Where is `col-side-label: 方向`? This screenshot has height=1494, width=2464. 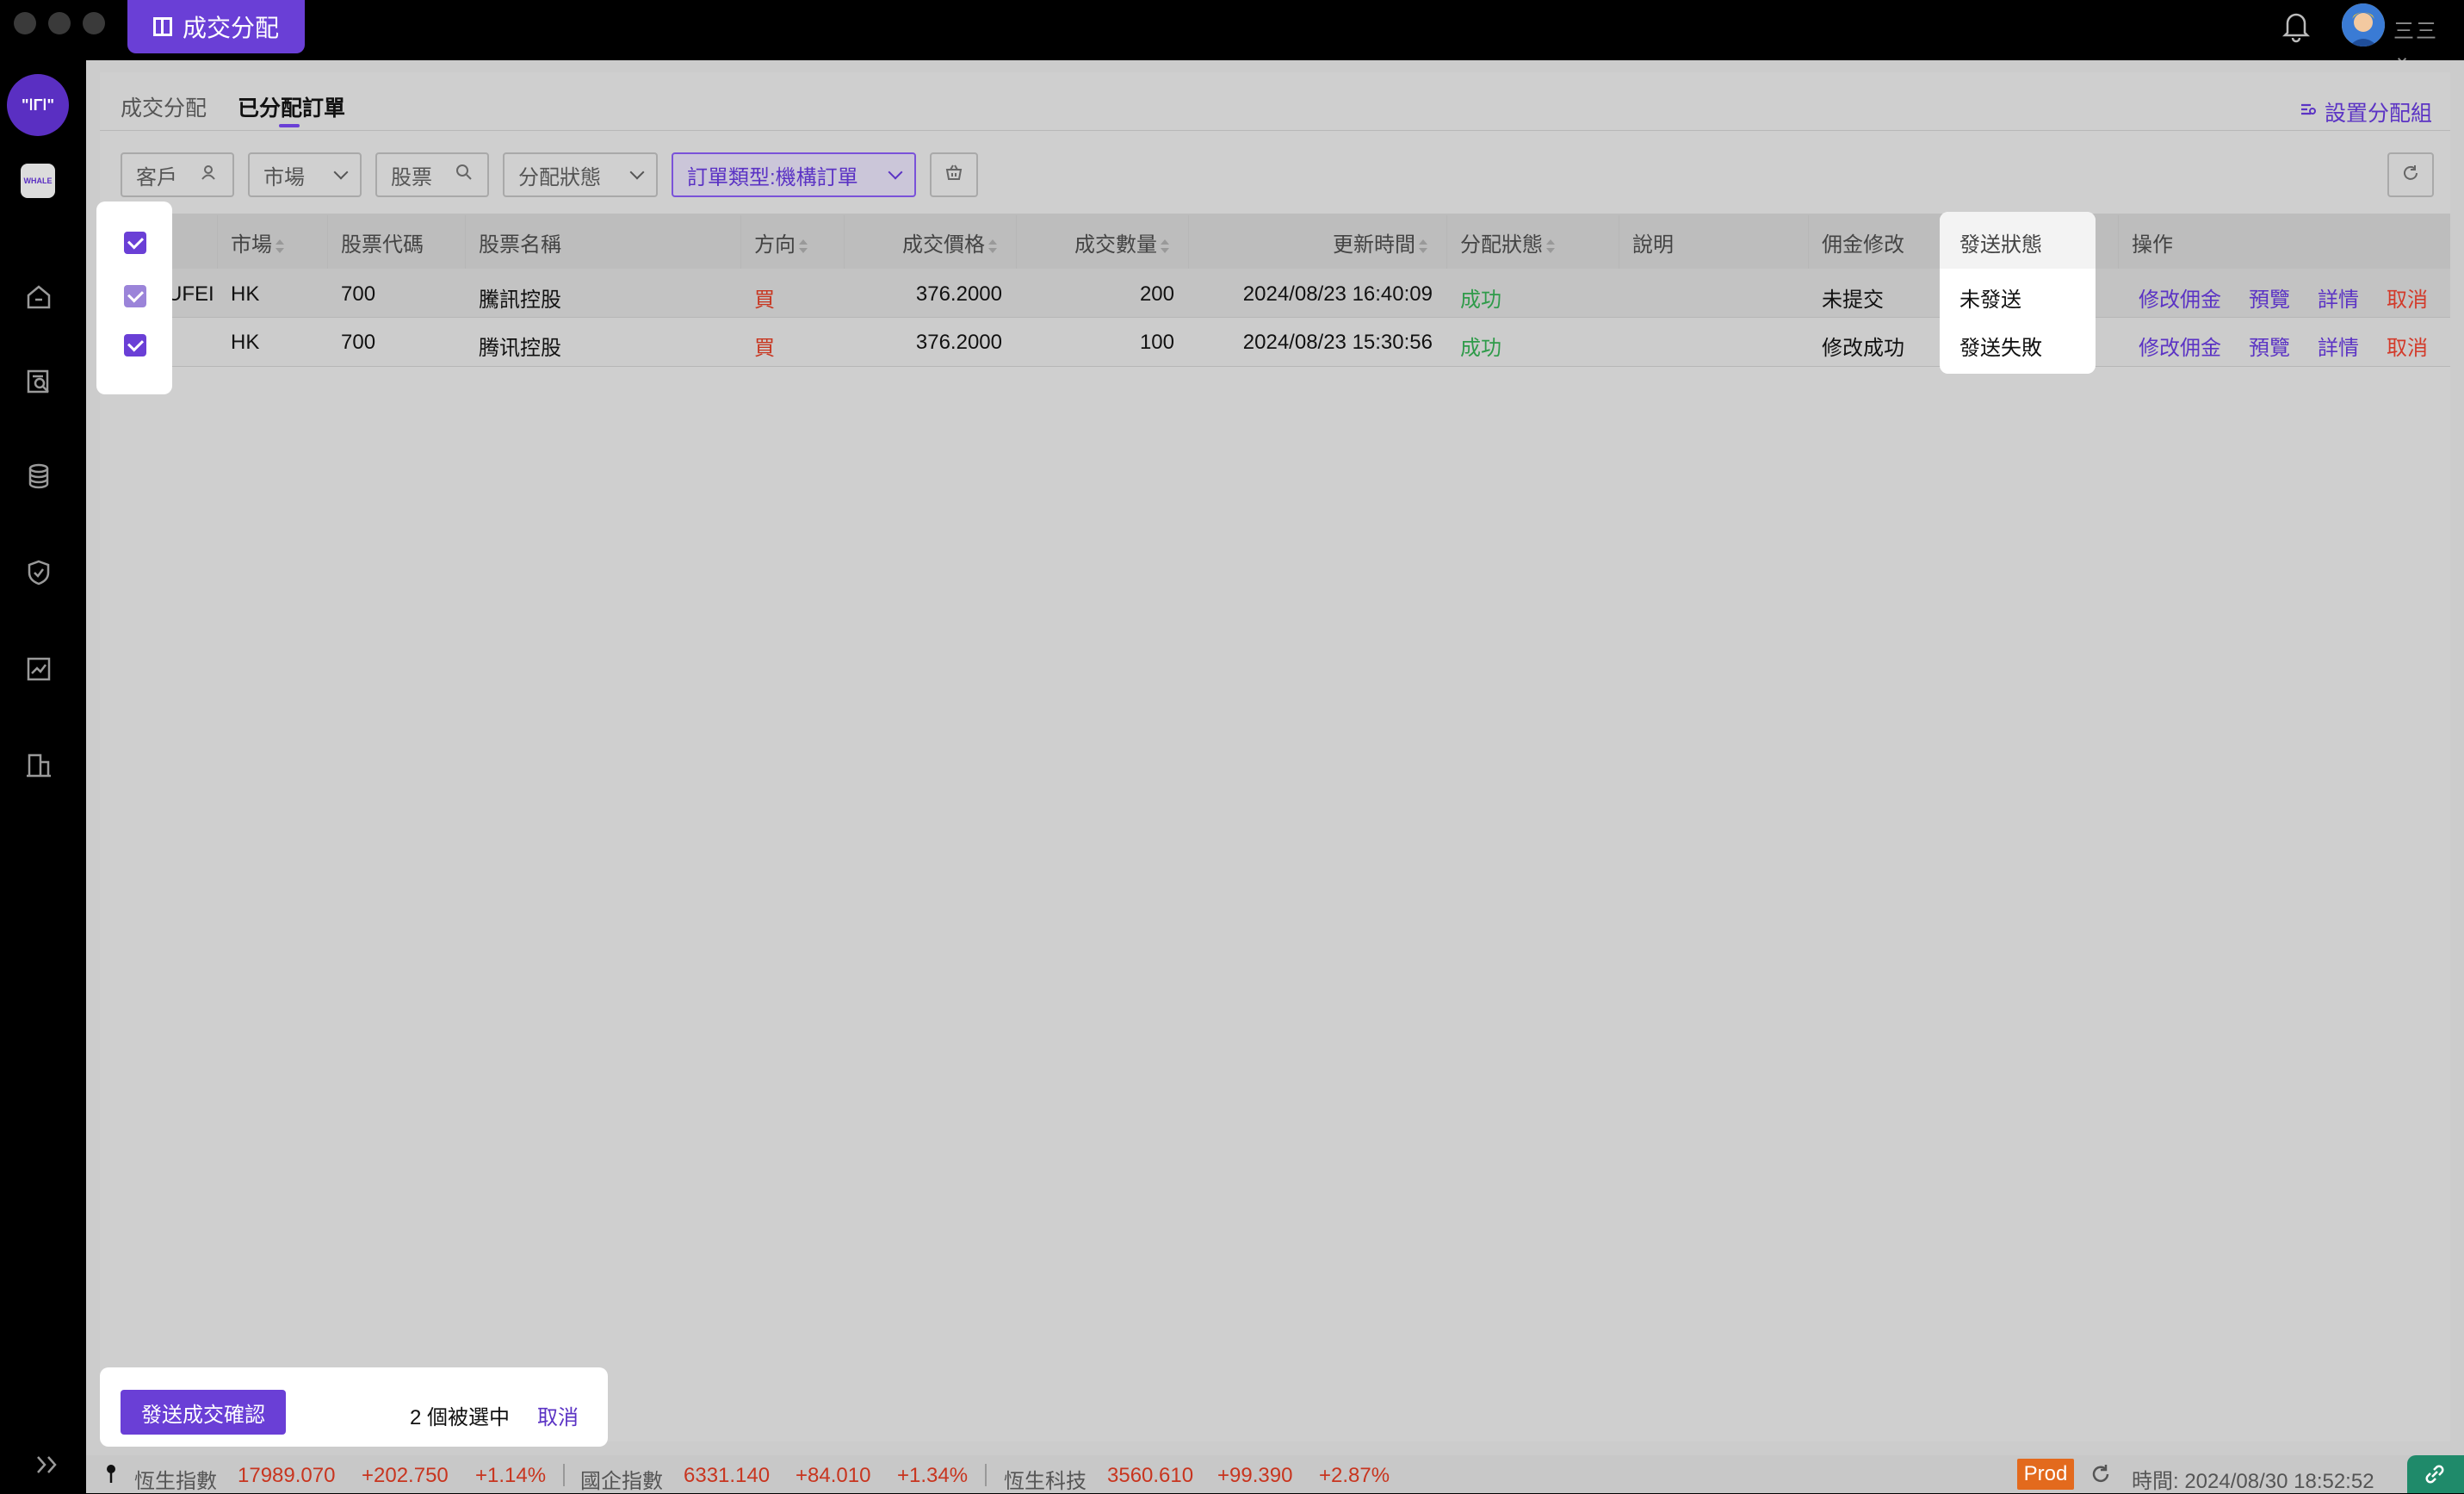
col-side-label: 方向 is located at coordinates (775, 245).